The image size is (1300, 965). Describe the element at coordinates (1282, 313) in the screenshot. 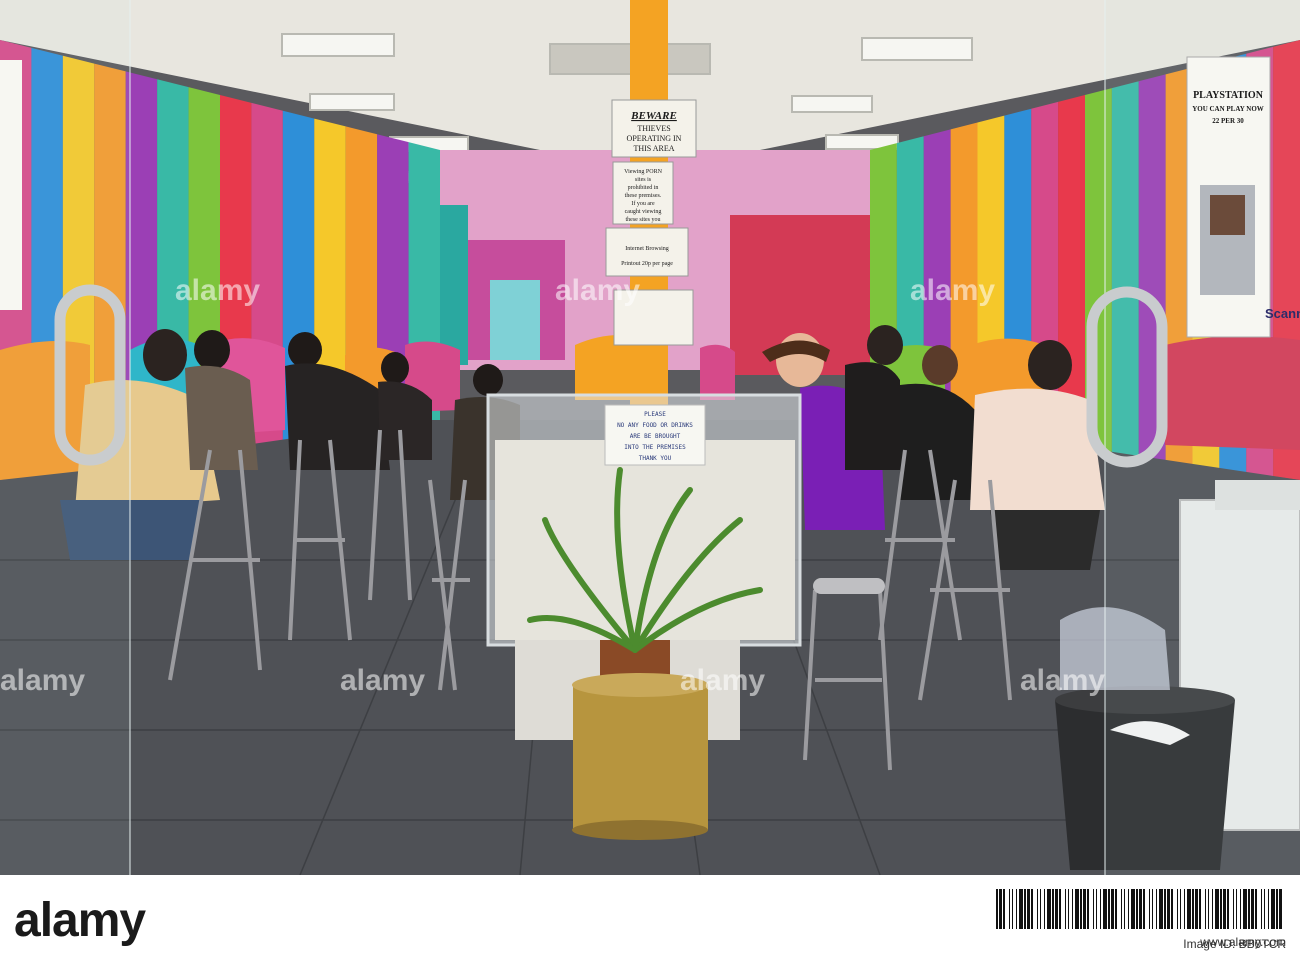

I see `scanner-label: Scanner` at that location.